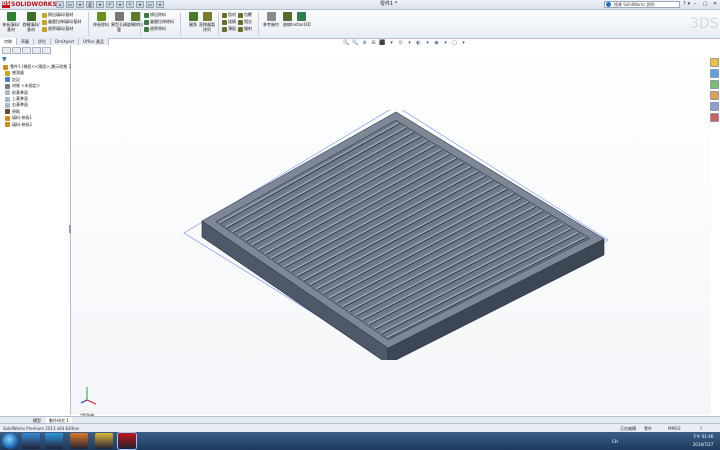 The image size is (720, 450). Describe the element at coordinates (16, 105) in the screenshot. I see `tree-item: 右基準面` at that location.